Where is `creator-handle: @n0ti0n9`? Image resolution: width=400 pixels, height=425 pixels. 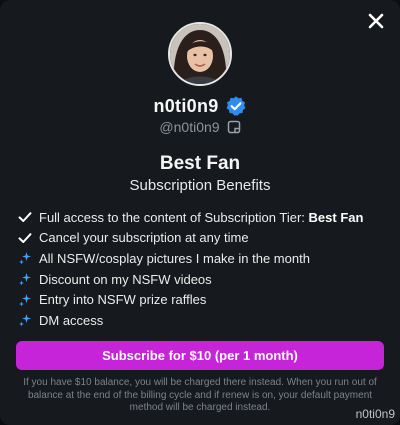
creator-handle: @n0ti0n9 is located at coordinates (189, 127).